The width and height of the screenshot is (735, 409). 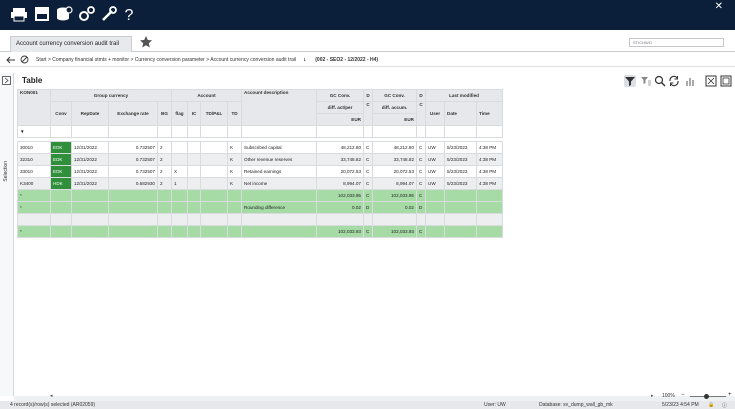 I want to click on zoom-out-icon: −, so click(x=683, y=395).